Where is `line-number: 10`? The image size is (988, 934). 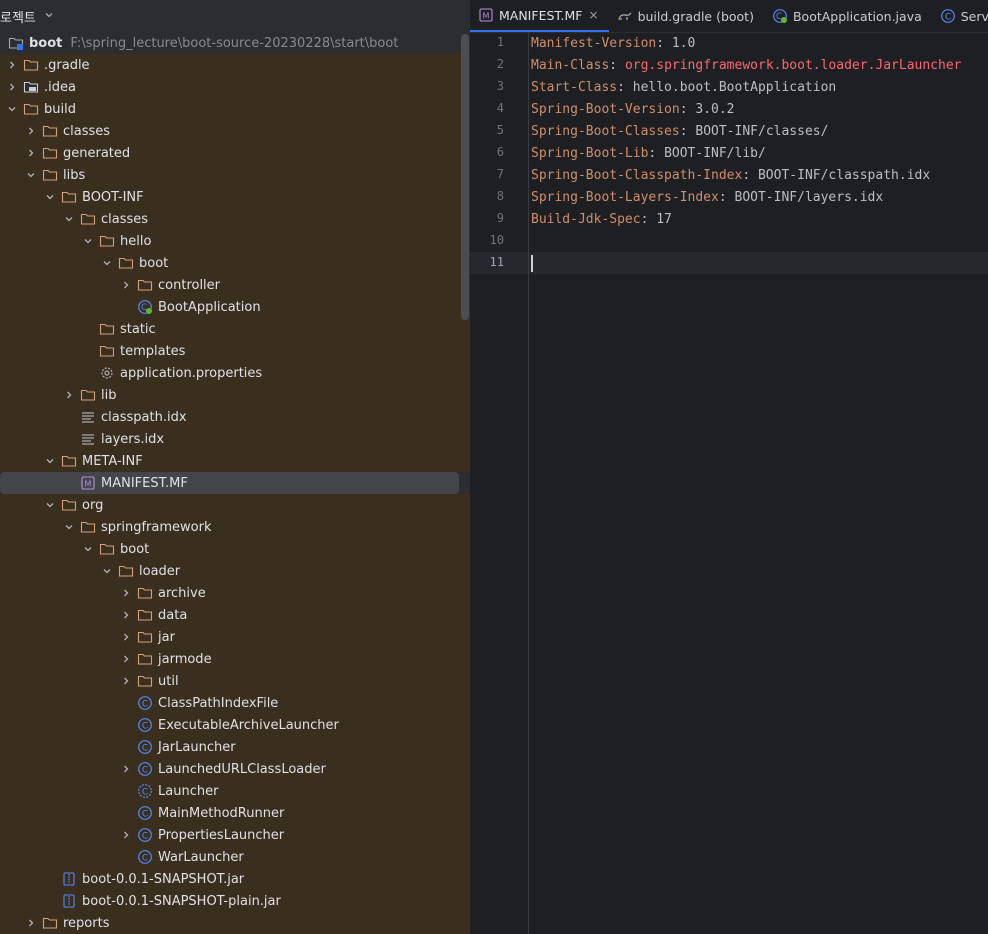
line-number: 10 is located at coordinates (496, 240).